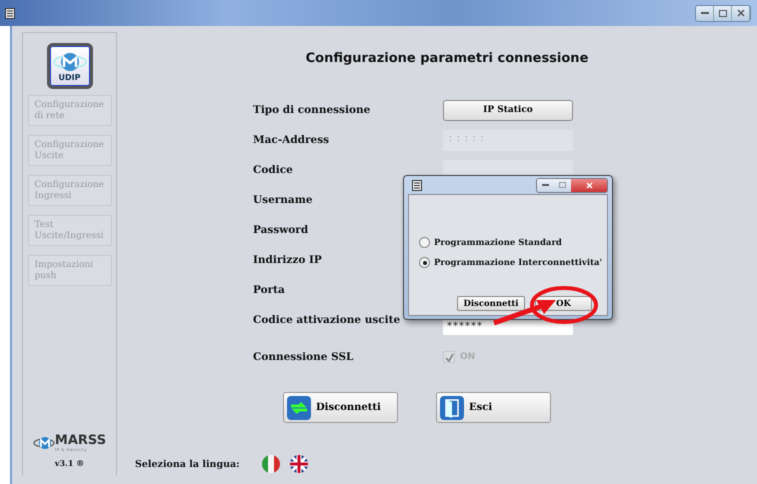  I want to click on brand-logo-icon, so click(43, 443).